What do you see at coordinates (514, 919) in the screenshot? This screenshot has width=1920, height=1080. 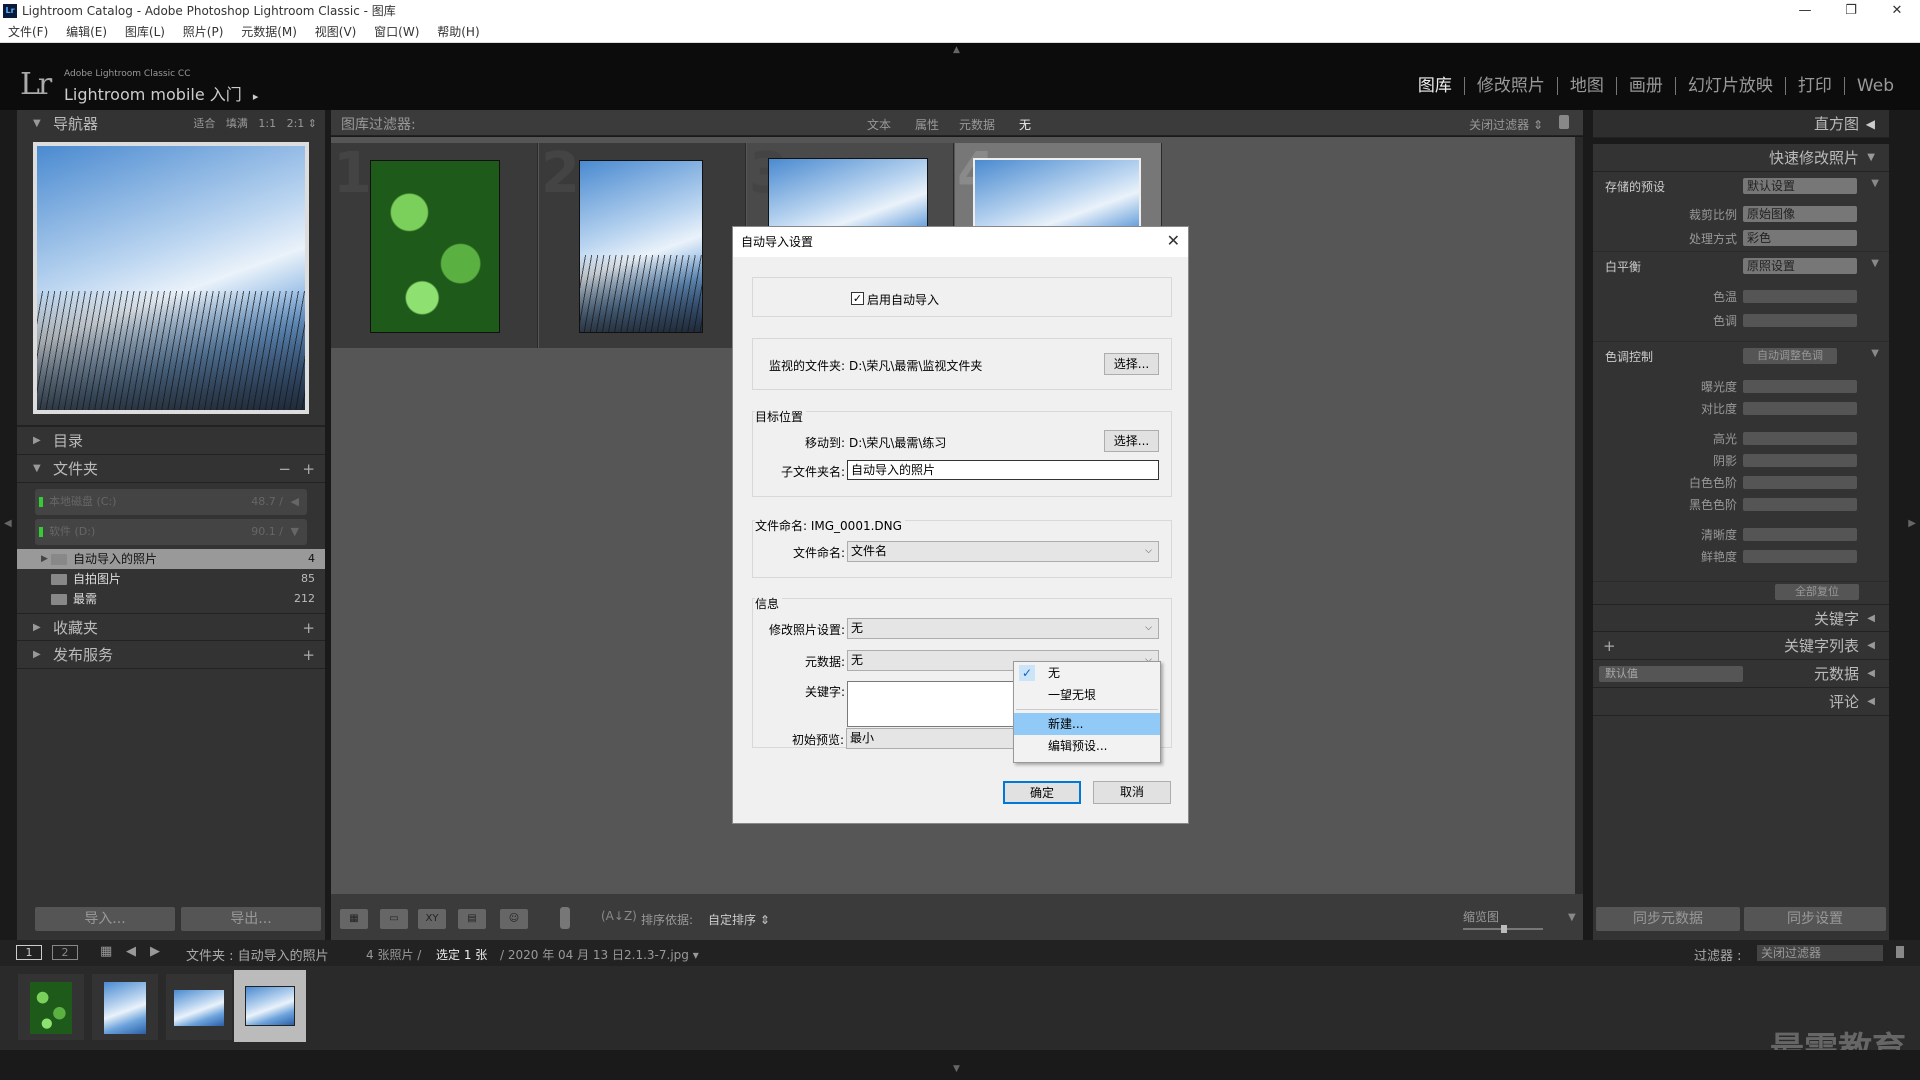 I see `people-view-icon: ☺` at bounding box center [514, 919].